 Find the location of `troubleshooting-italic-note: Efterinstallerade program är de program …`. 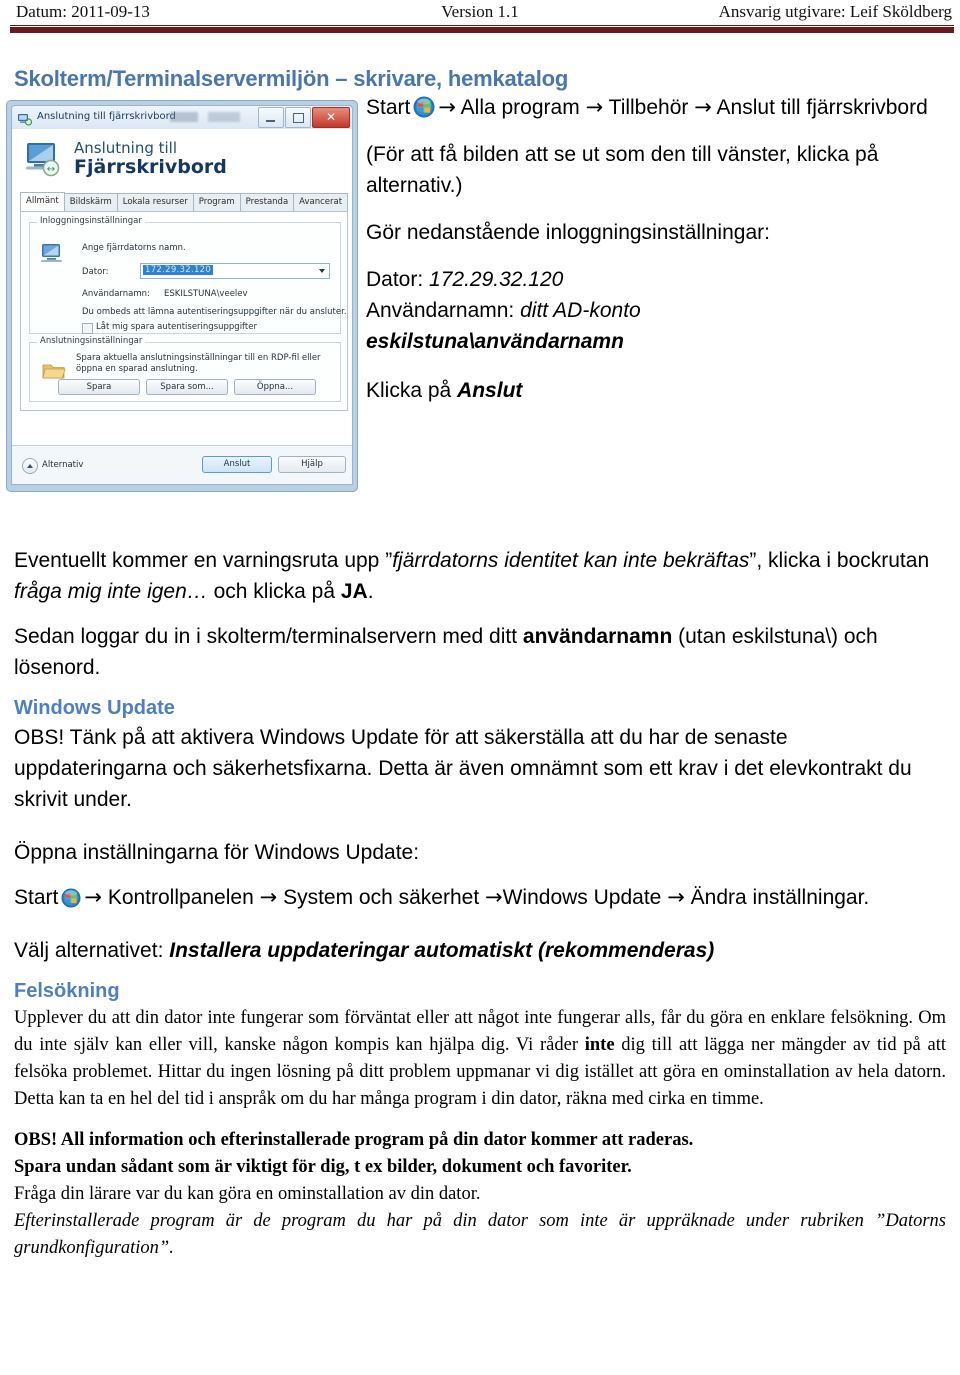

troubleshooting-italic-note: Efterinstallerade program är de program … is located at coordinates (480, 1234).